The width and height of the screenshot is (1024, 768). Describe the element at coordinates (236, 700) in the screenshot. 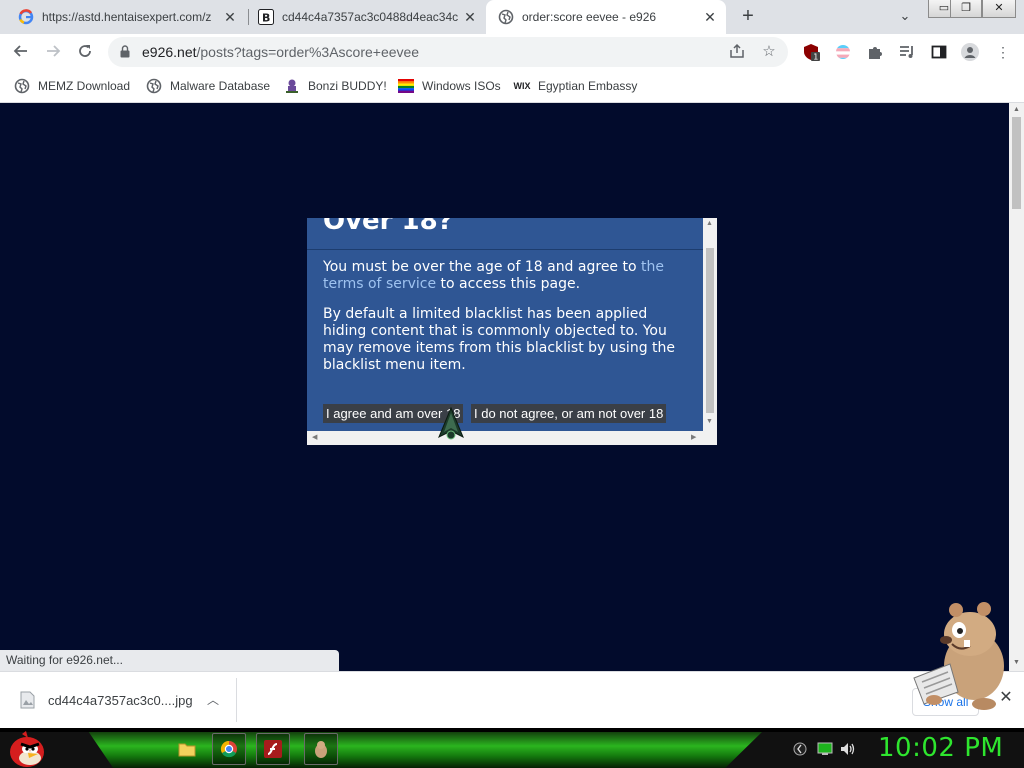

I see `divider` at that location.